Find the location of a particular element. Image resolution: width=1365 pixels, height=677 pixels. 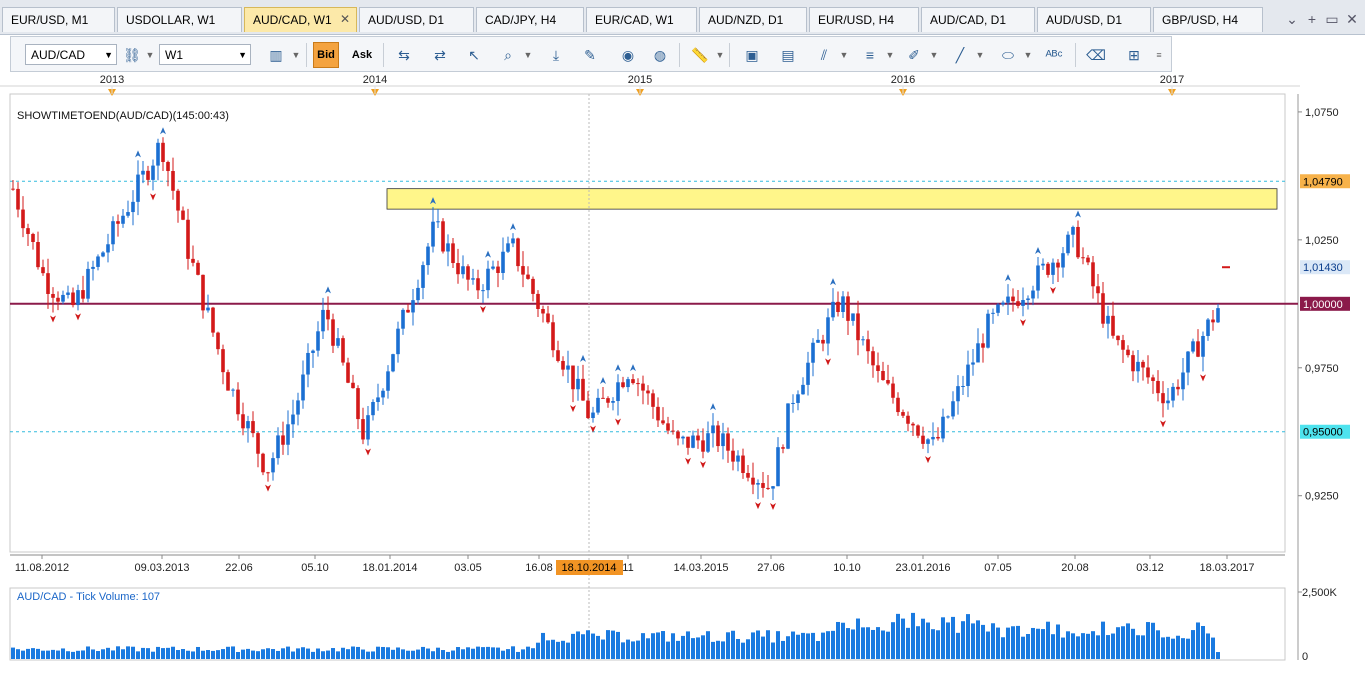

more-icon: ≡ is located at coordinates (1159, 55).